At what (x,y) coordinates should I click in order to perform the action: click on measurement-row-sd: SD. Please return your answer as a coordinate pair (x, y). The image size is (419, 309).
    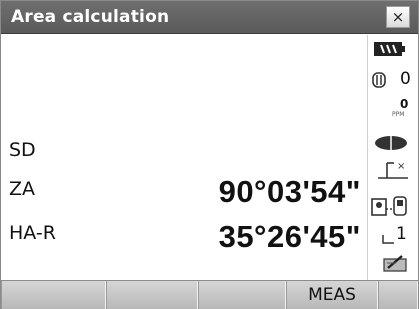
    Looking at the image, I should click on (185, 149).